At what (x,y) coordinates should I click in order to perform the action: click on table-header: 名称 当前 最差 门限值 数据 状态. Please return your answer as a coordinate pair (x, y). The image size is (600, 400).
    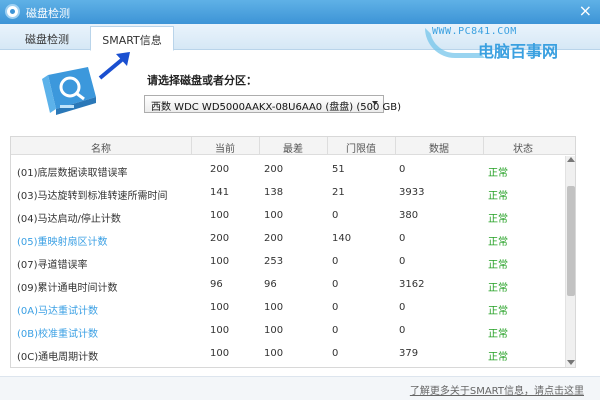
    Looking at the image, I should click on (293, 146).